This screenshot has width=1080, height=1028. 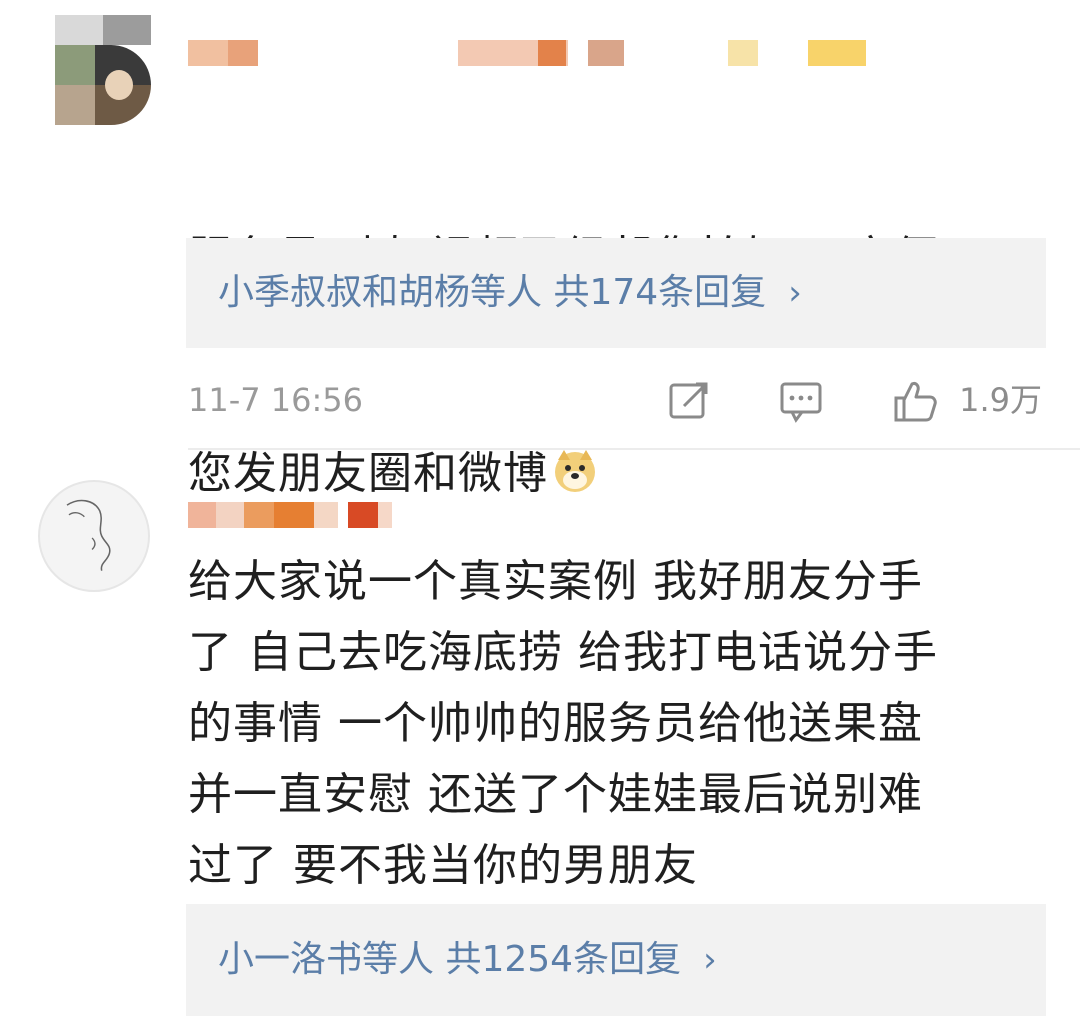 I want to click on like-count: 1.9万, so click(x=1000, y=400).